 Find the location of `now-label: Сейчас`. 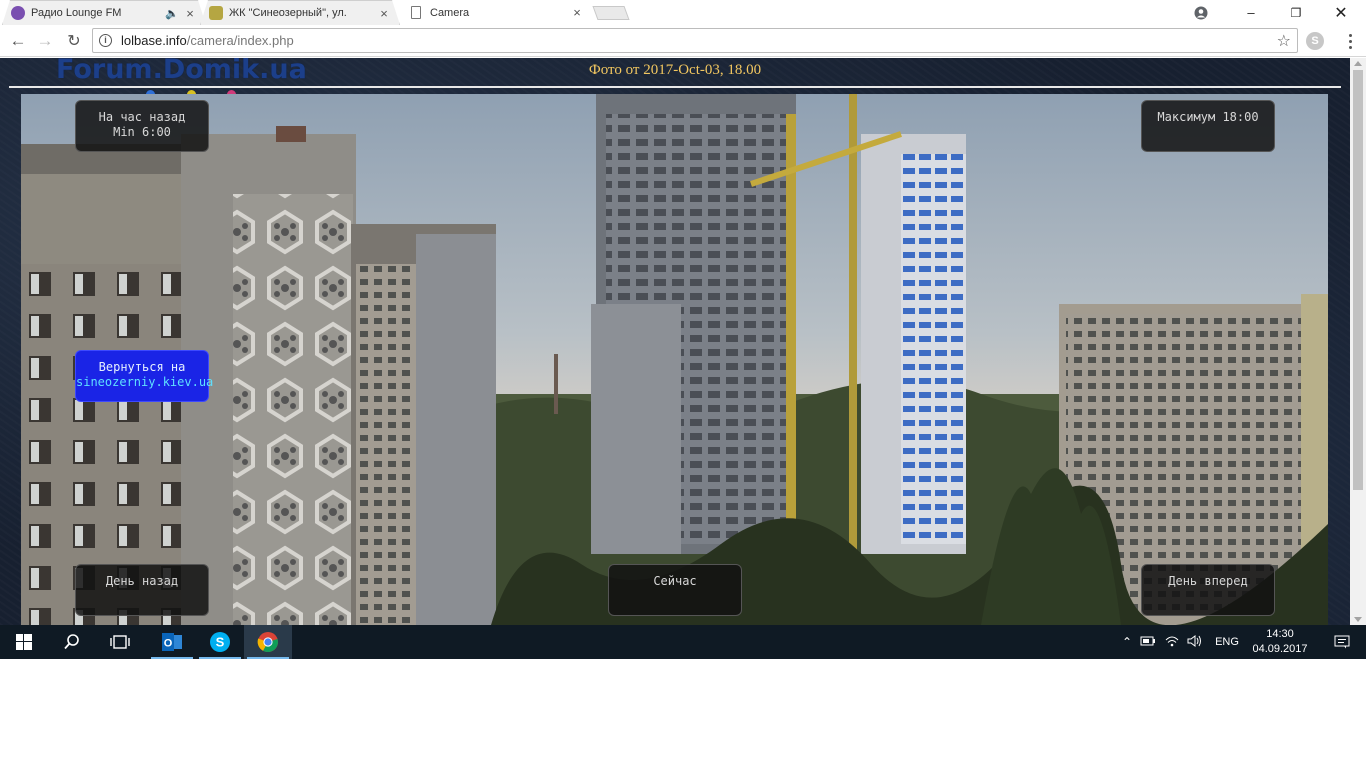

now-label: Сейчас is located at coordinates (675, 581).